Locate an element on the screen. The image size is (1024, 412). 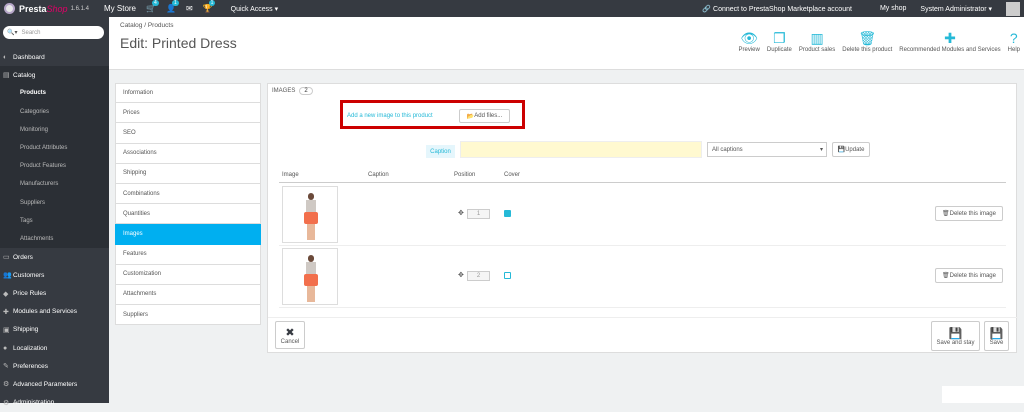
breadcrumb: Catalog / Products is located at coordinates (146, 25).